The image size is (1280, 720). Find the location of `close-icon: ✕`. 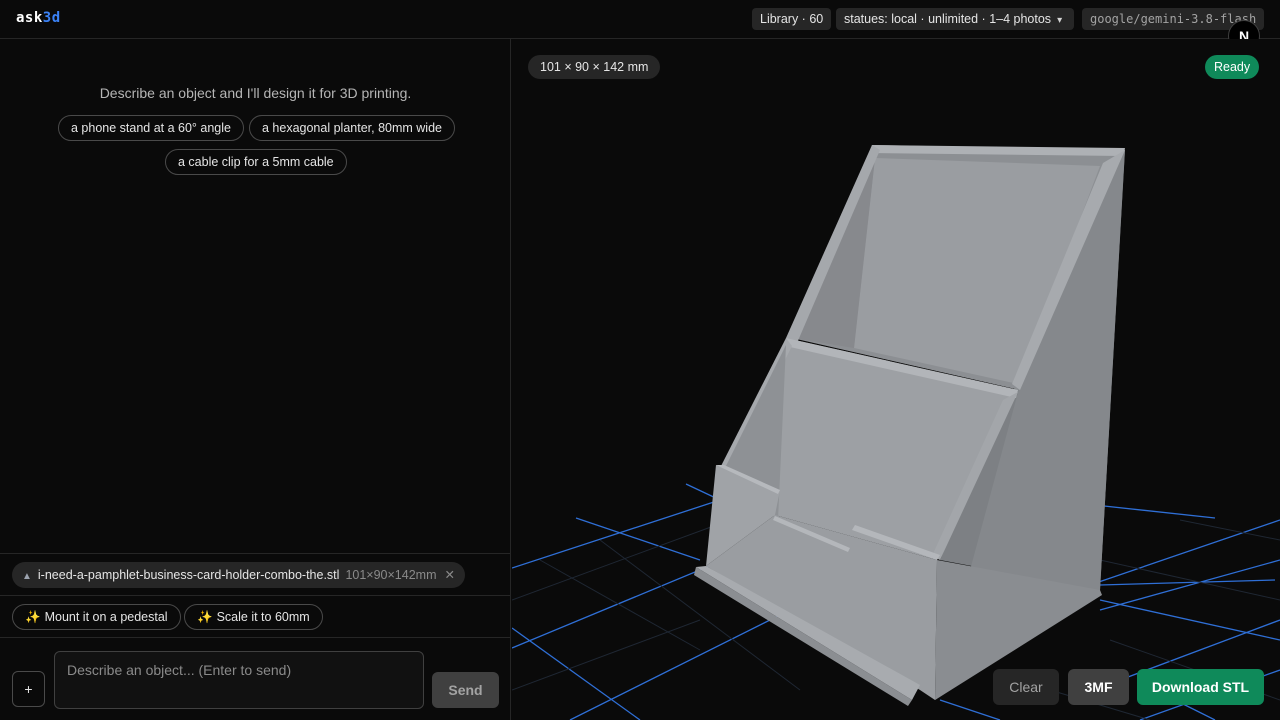

close-icon: ✕ is located at coordinates (449, 575).